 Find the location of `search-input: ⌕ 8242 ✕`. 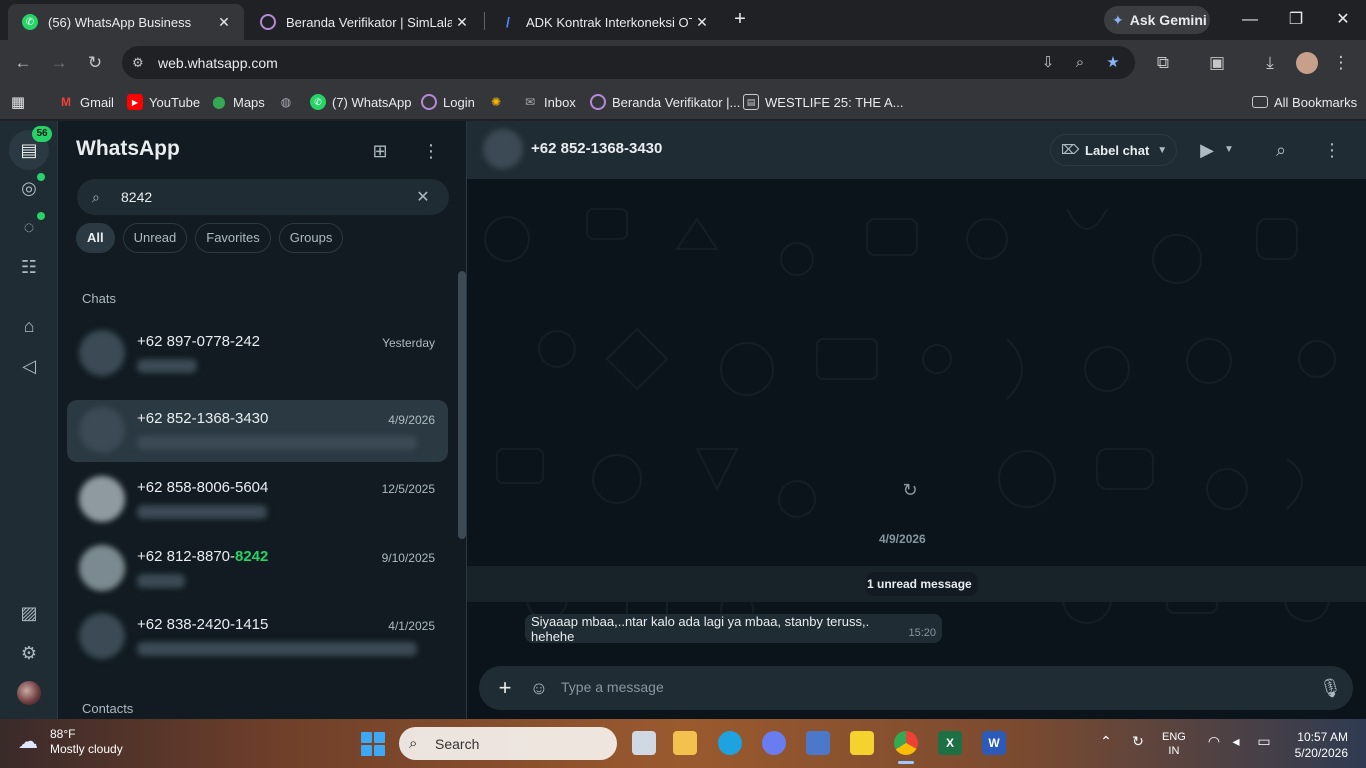

search-input: ⌕ 8242 ✕ is located at coordinates (263, 197).